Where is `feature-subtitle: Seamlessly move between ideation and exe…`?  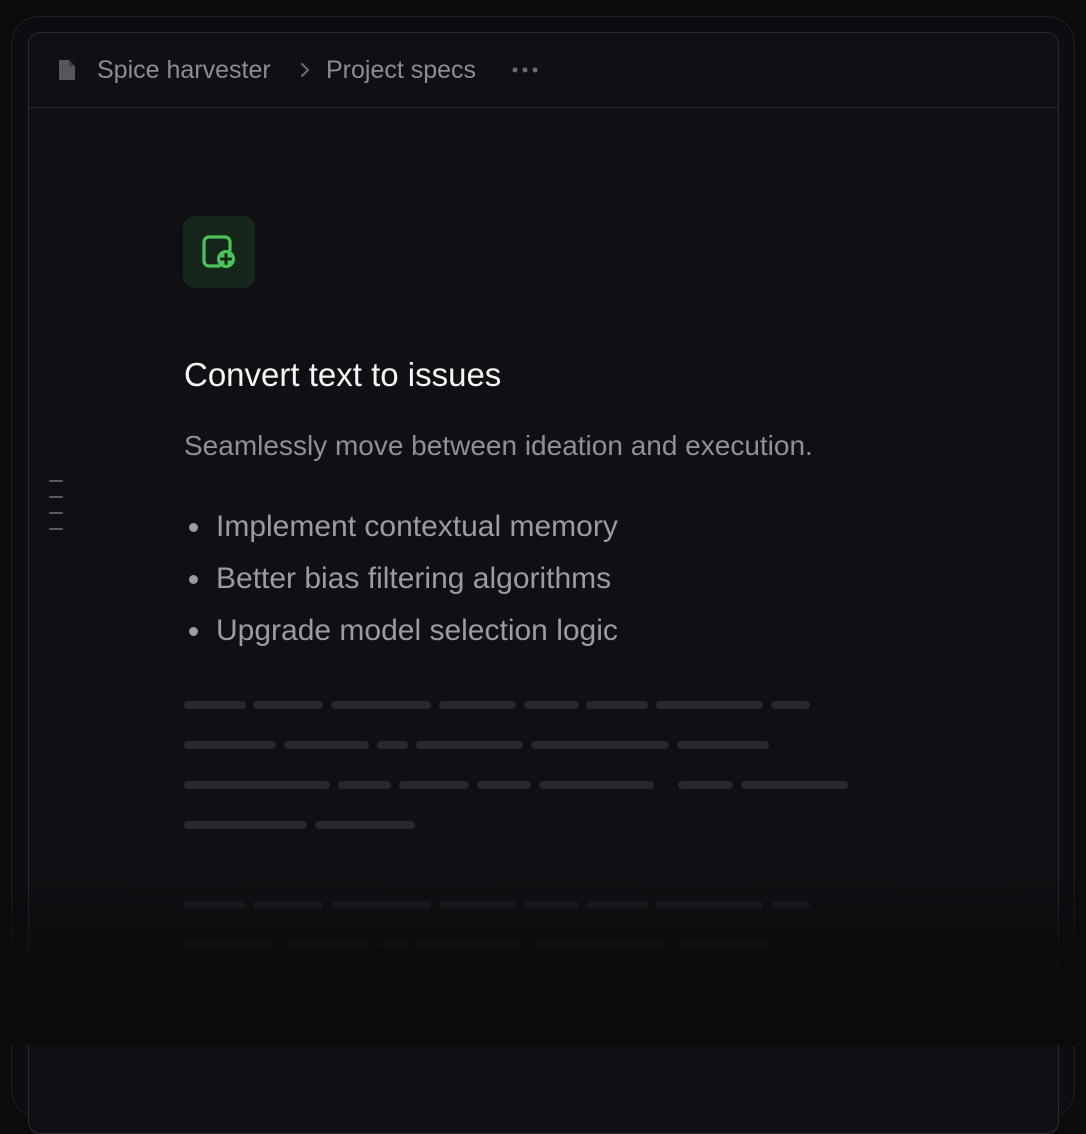 feature-subtitle: Seamlessly move between ideation and exe… is located at coordinates (498, 445).